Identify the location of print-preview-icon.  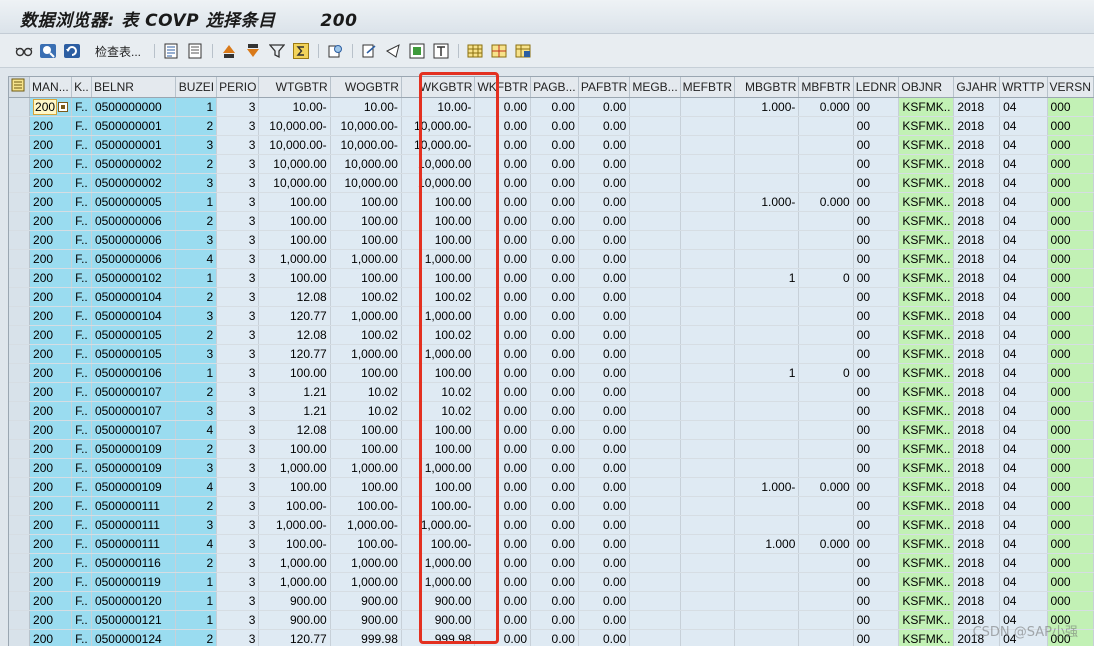
(335, 51).